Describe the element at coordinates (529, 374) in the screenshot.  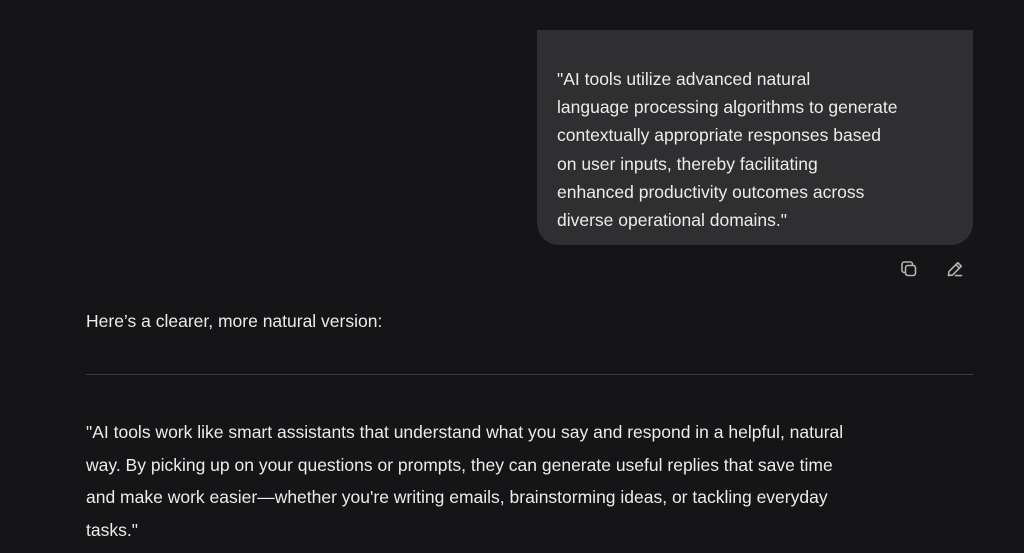
I see `divider` at that location.